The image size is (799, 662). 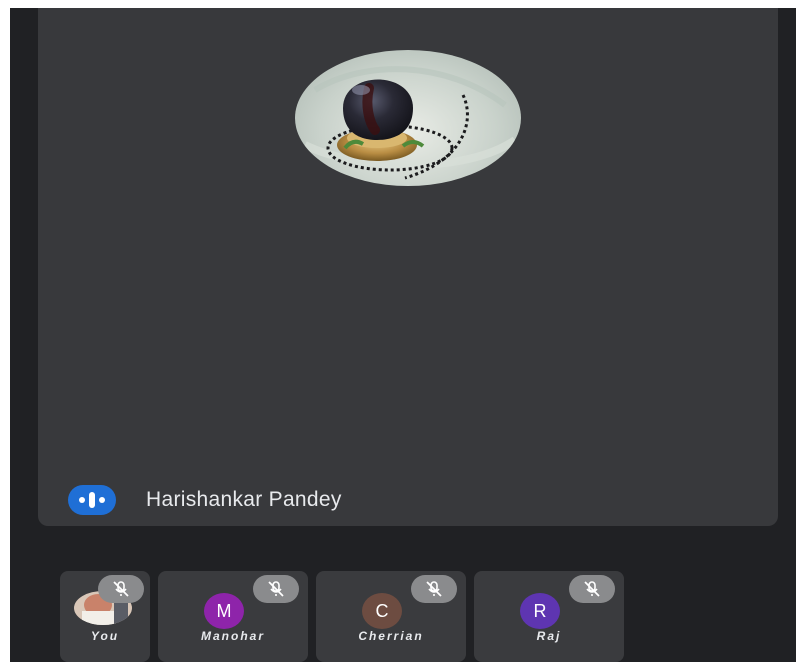 What do you see at coordinates (549, 636) in the screenshot?
I see `participant-name: Raj` at bounding box center [549, 636].